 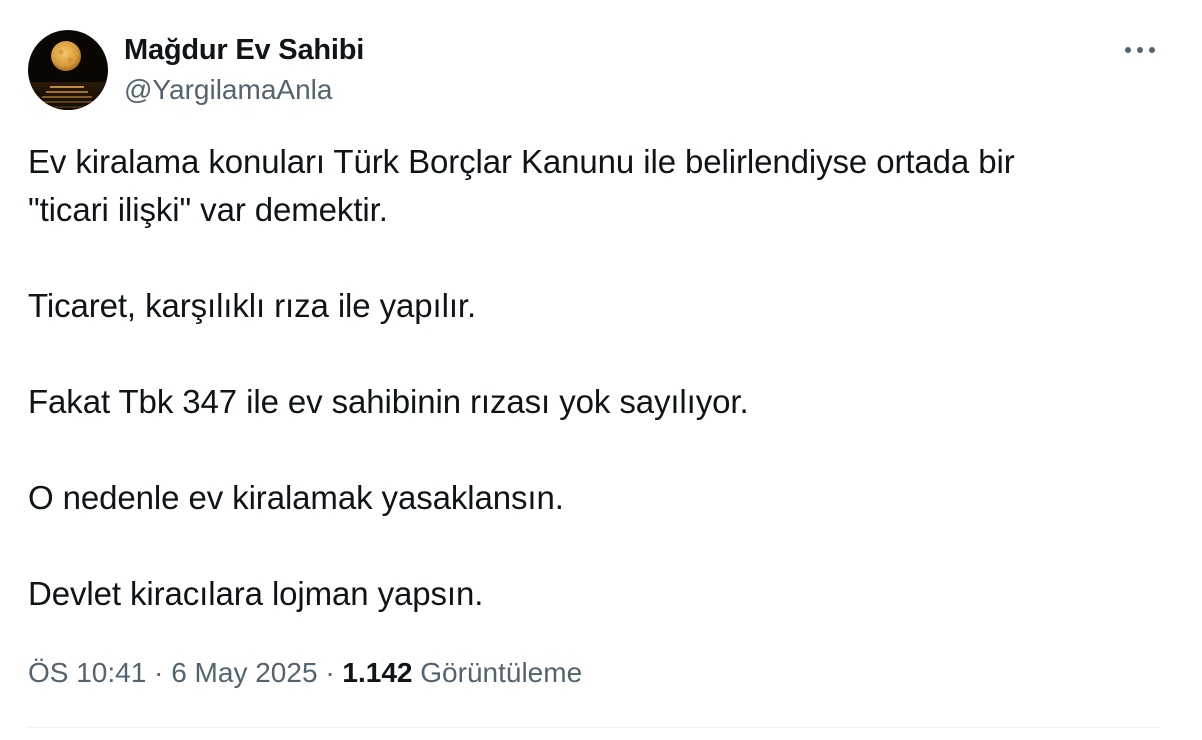 I want to click on tweet-line: O nedenle ev kiralamak yasaklansın., so click(x=296, y=497).